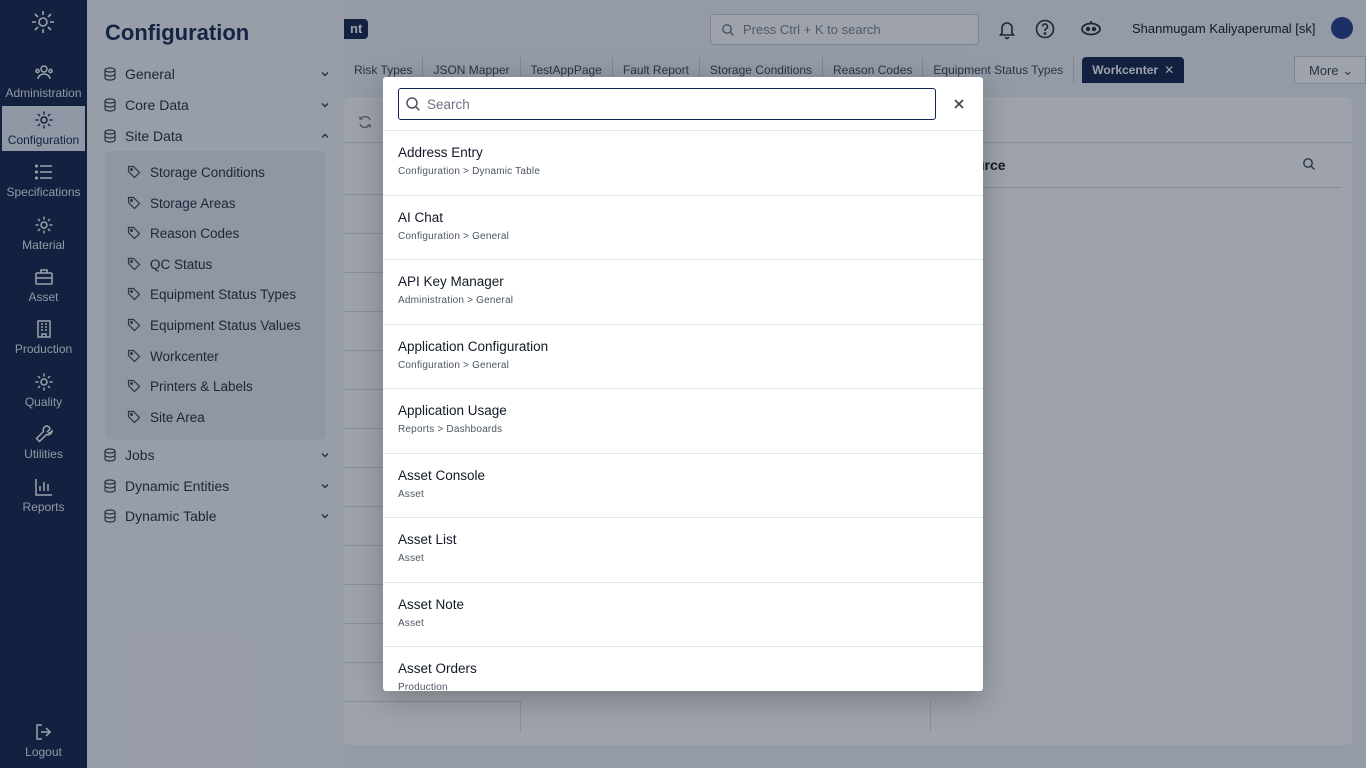 This screenshot has height=768, width=1366. Describe the element at coordinates (683, 486) in the screenshot. I see `search-result-item: Asset Console Asset` at that location.